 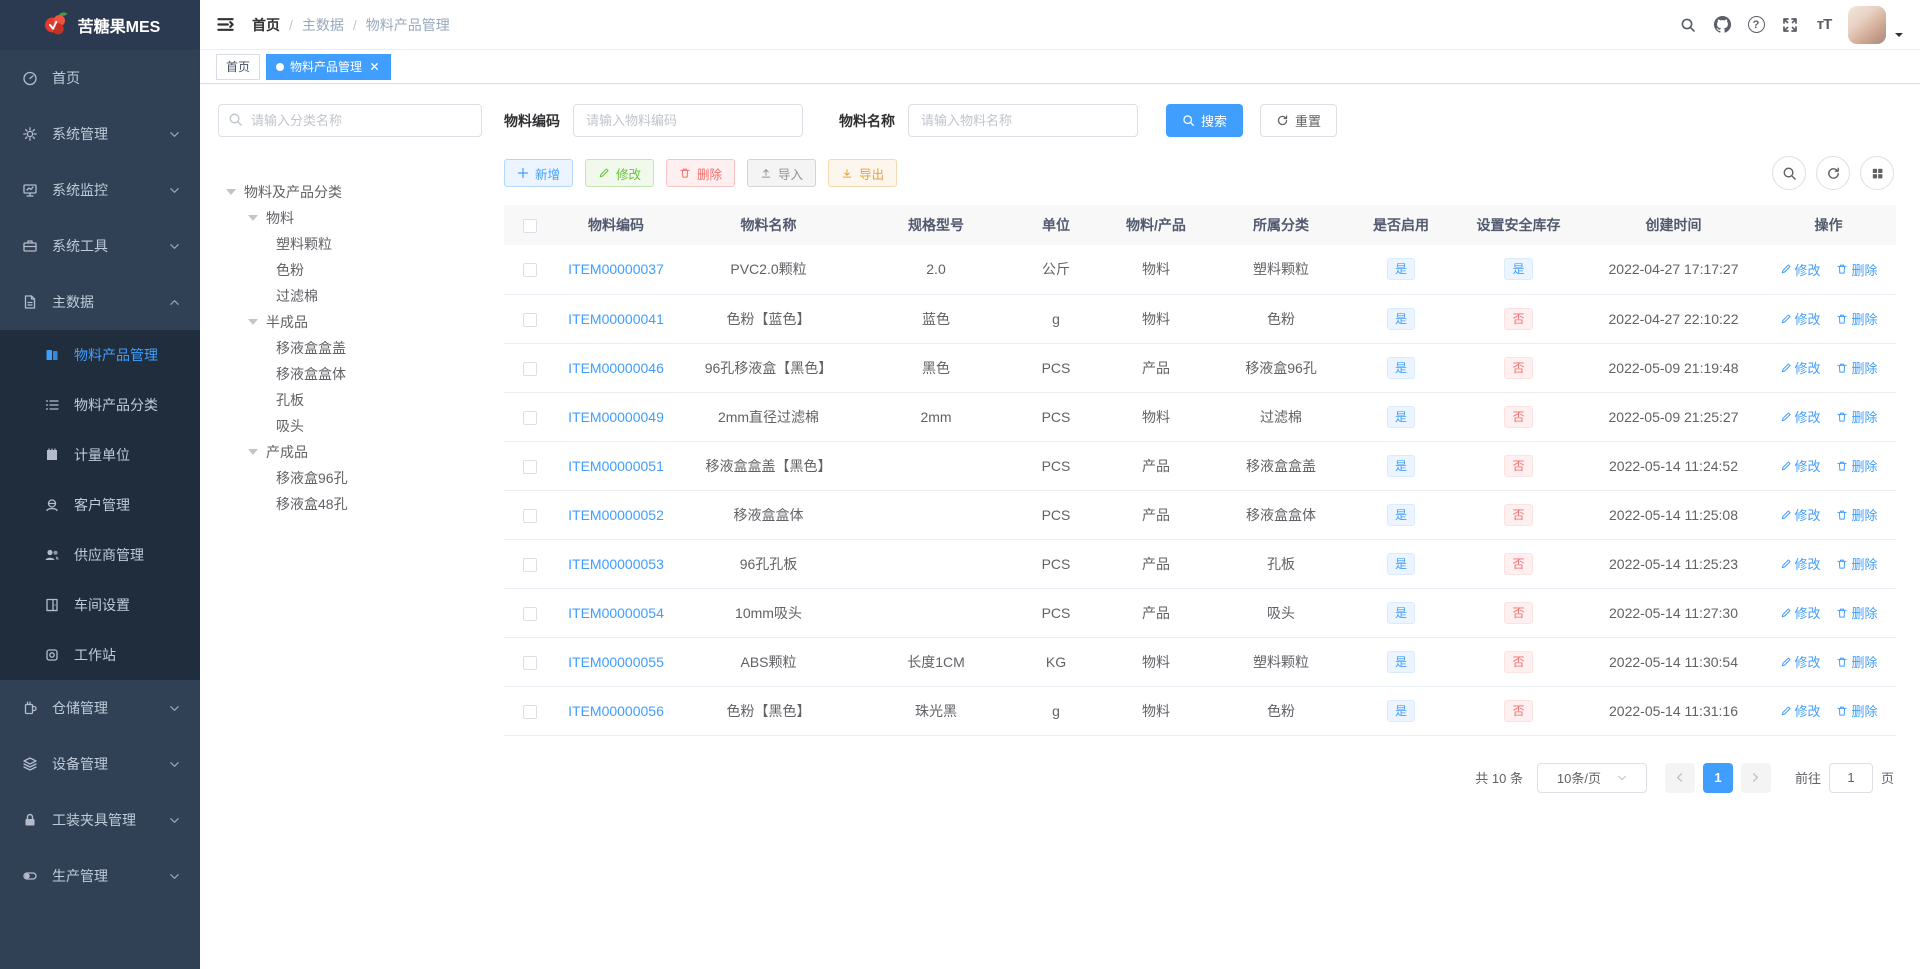 What do you see at coordinates (616, 613) in the screenshot?
I see `item-code-link: ITEM00000054` at bounding box center [616, 613].